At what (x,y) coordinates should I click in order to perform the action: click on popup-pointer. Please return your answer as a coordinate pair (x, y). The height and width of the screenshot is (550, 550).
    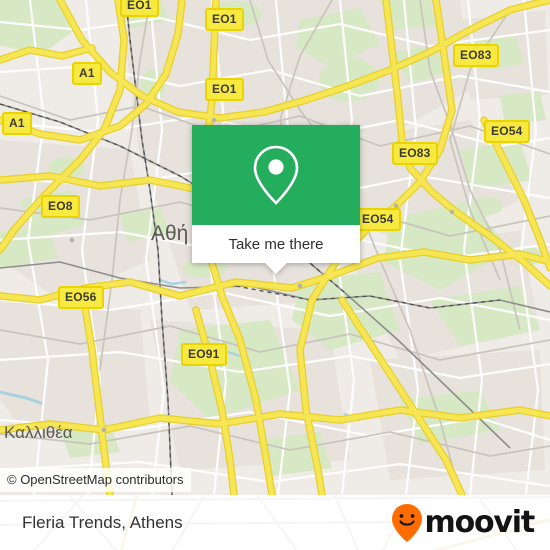
    Looking at the image, I should click on (276, 268).